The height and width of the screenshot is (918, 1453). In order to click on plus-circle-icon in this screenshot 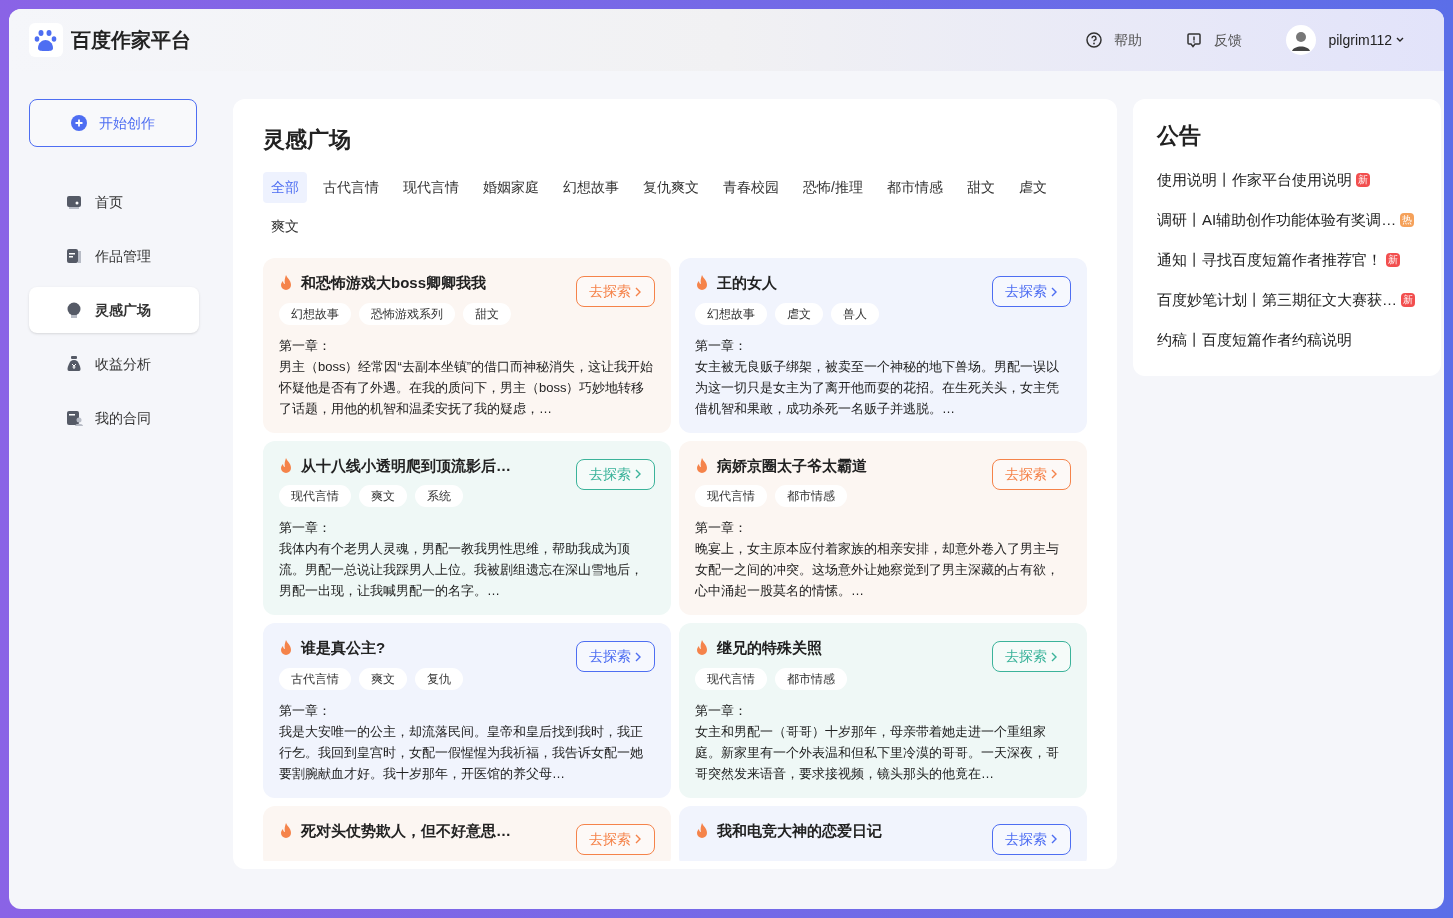, I will do `click(79, 123)`.